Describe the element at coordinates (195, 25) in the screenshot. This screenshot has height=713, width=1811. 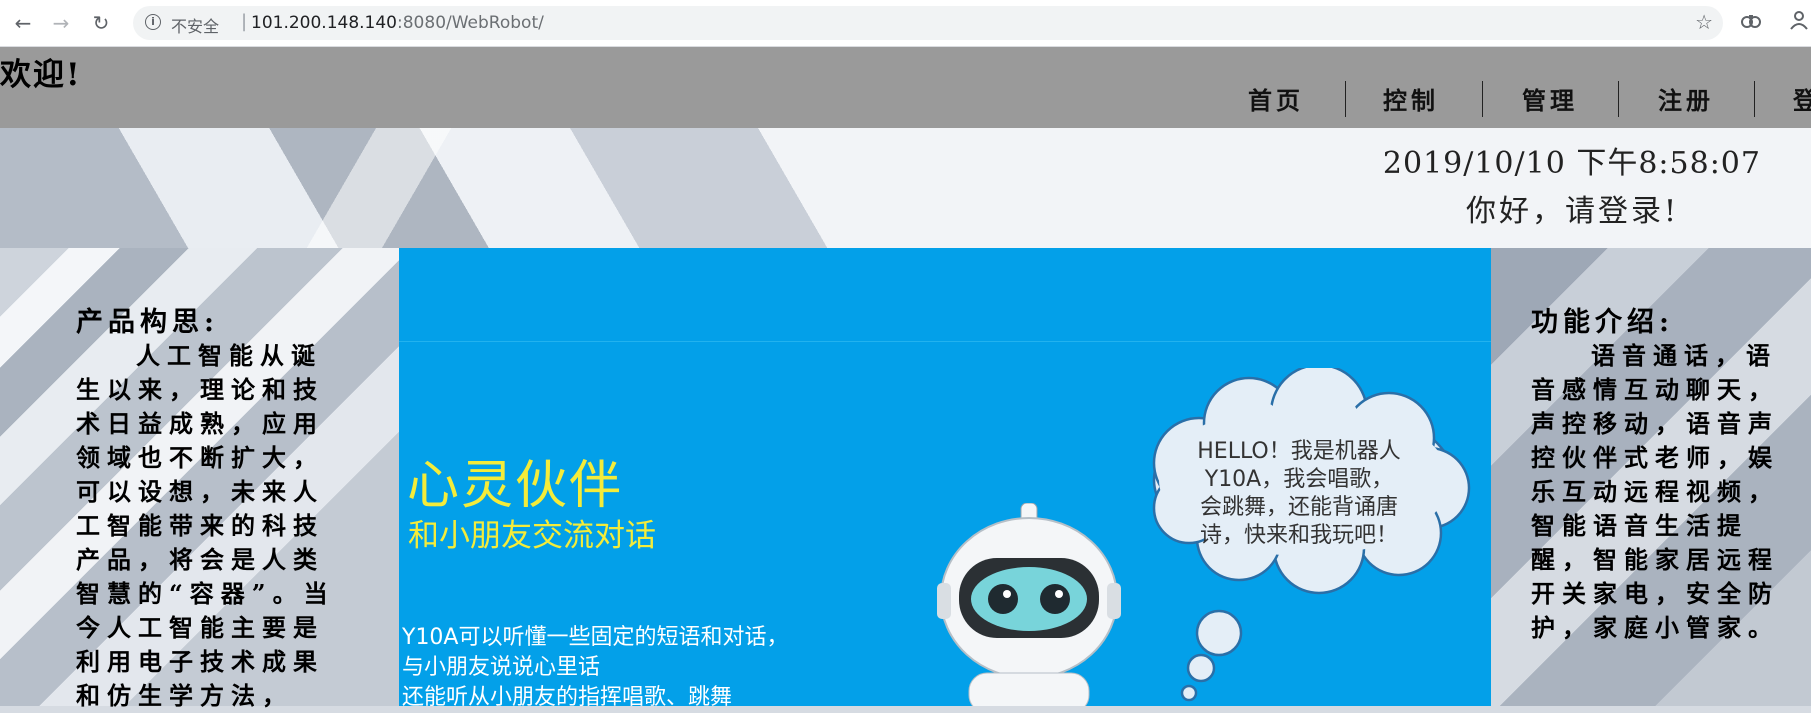
I see `insecure-label: 不安全` at that location.